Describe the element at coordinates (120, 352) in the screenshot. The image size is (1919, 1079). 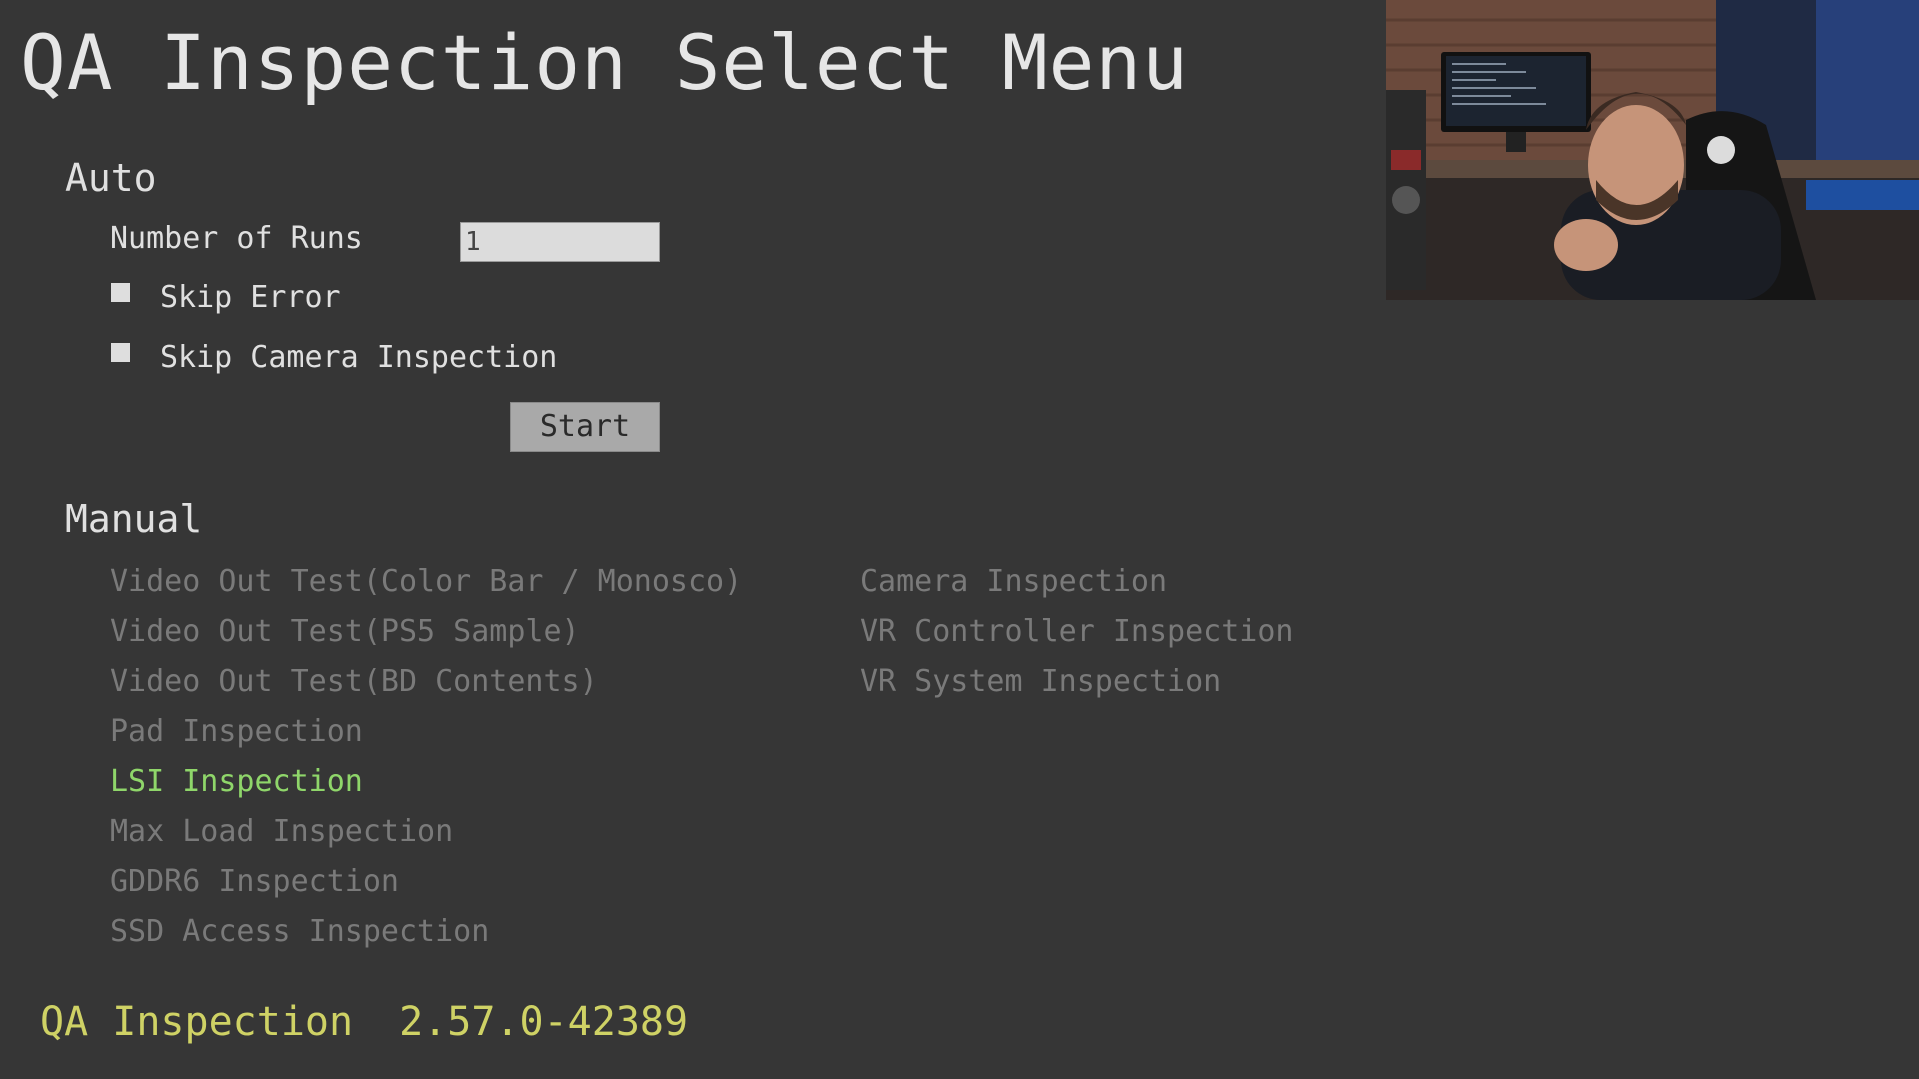
I see `skip-camera-inspection-checkbox` at that location.